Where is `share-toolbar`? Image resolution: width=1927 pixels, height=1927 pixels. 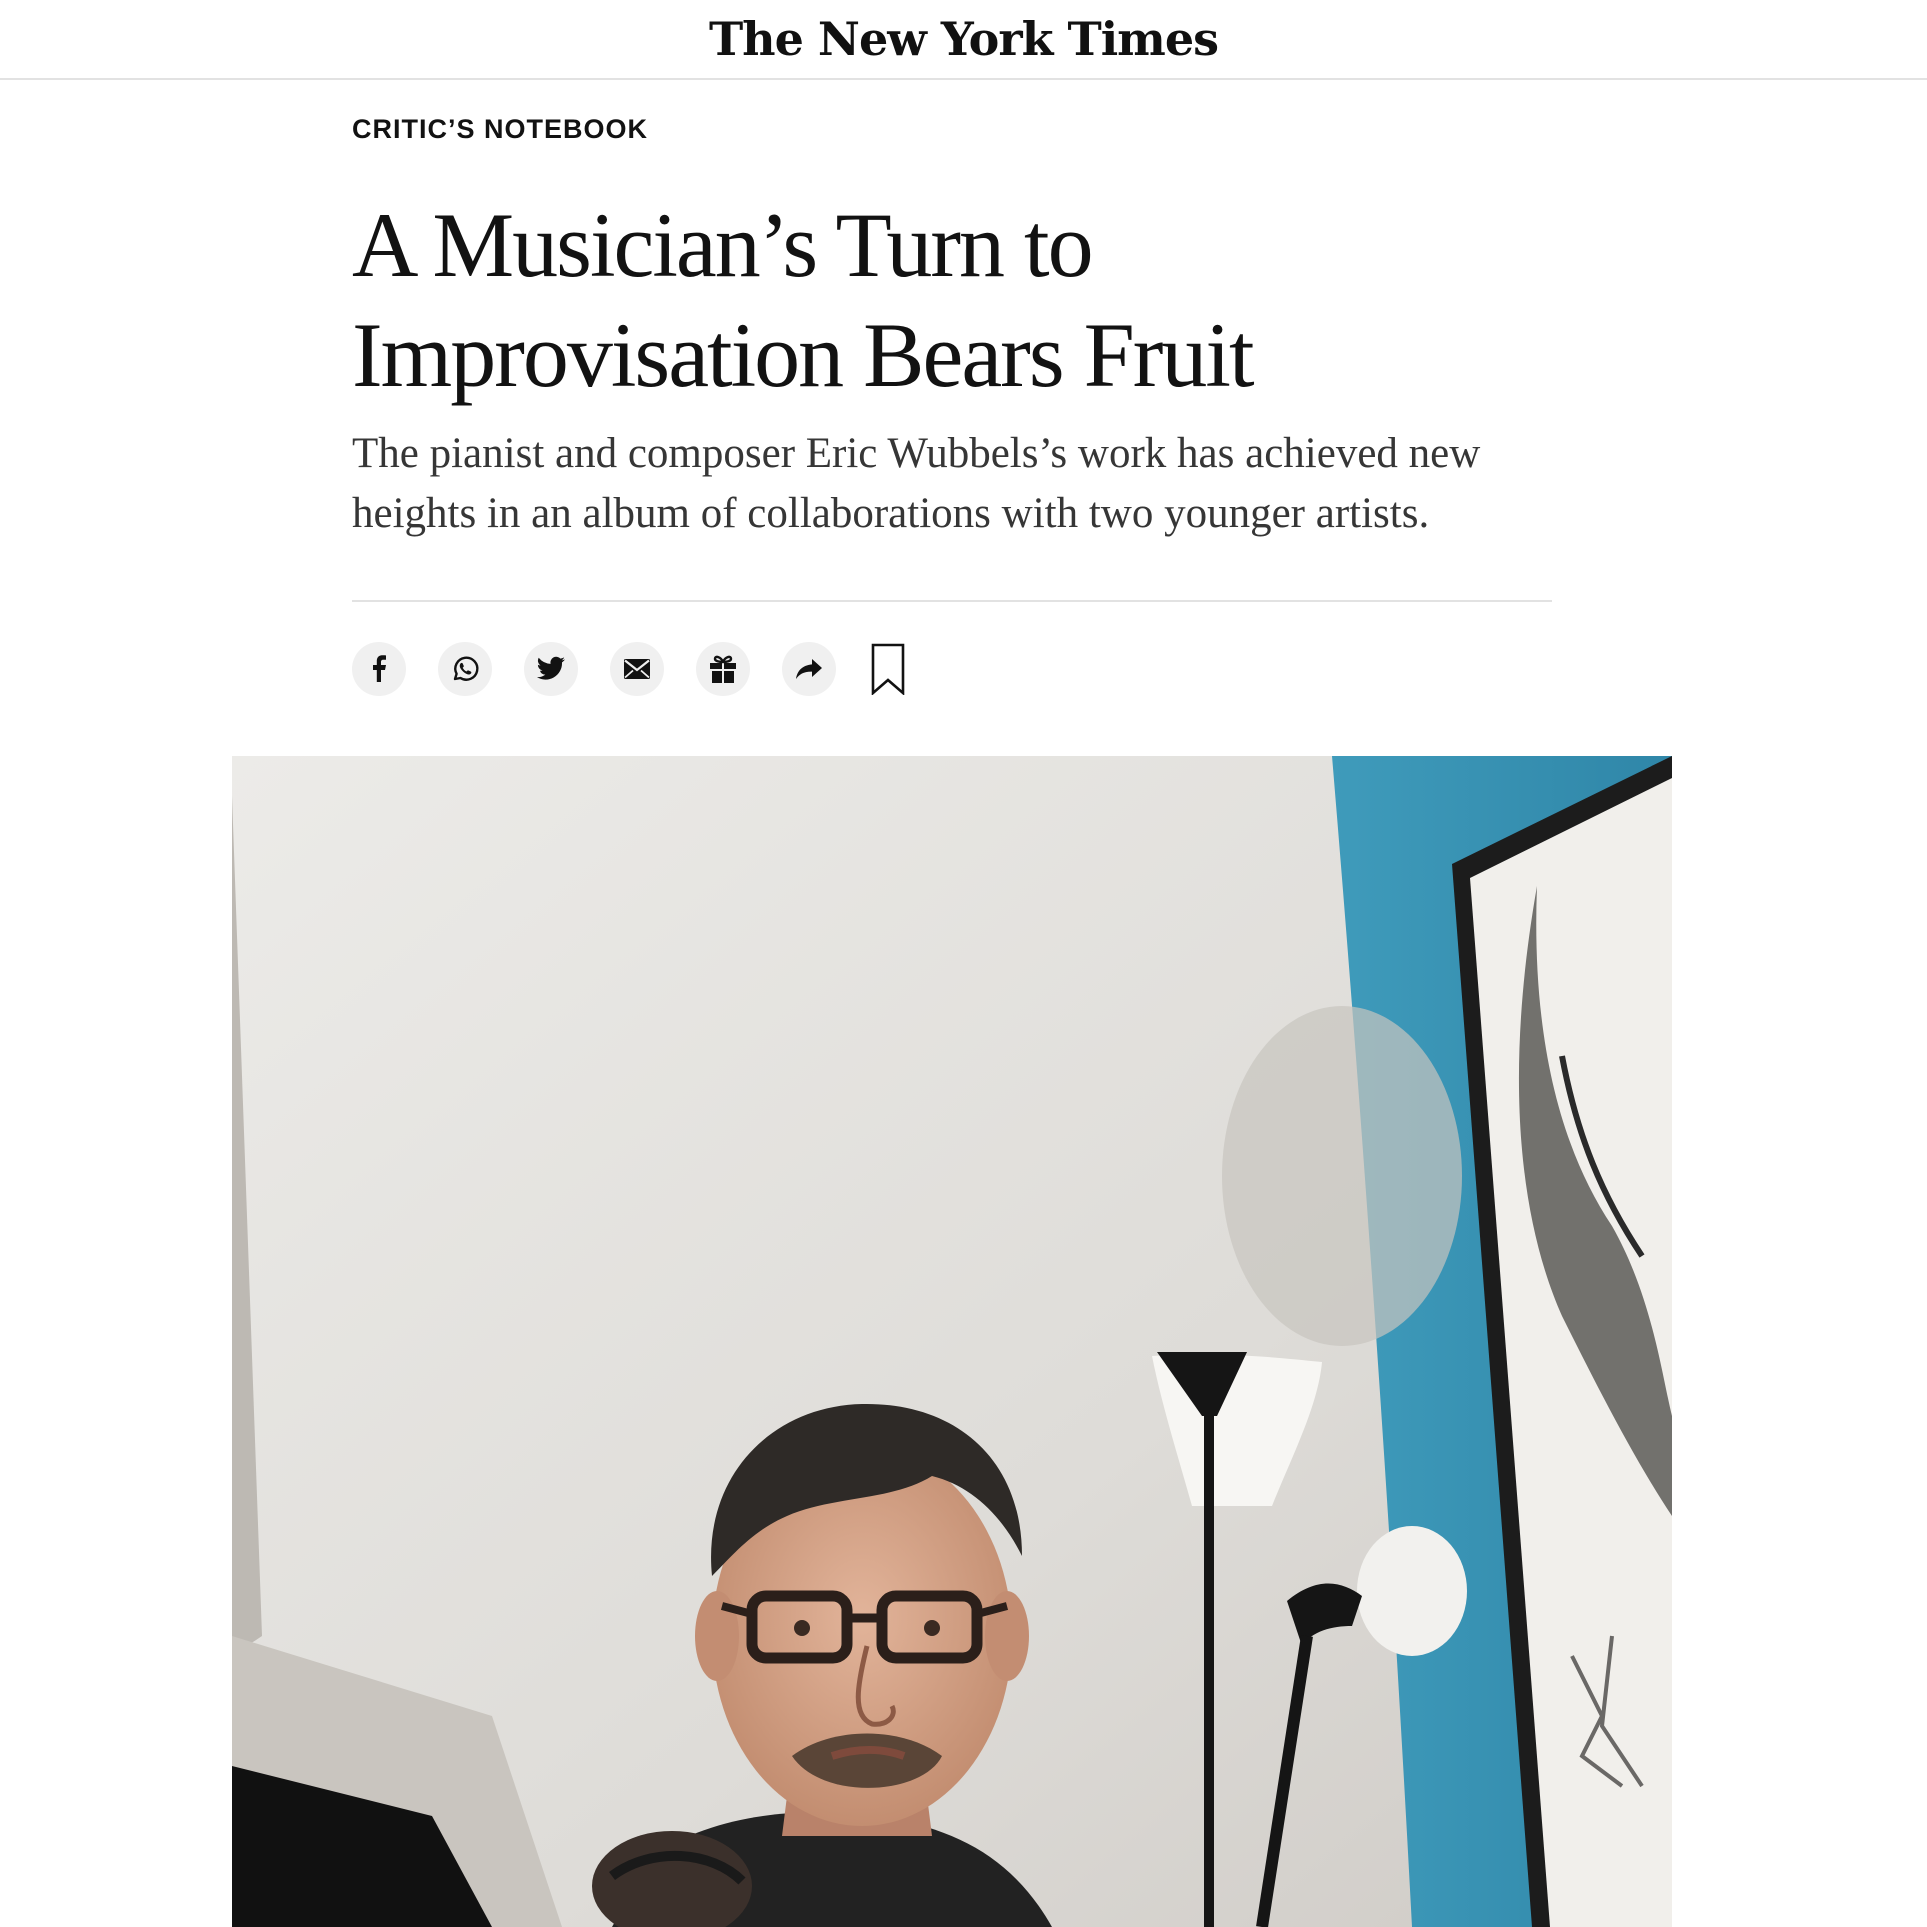
share-toolbar is located at coordinates (630, 669).